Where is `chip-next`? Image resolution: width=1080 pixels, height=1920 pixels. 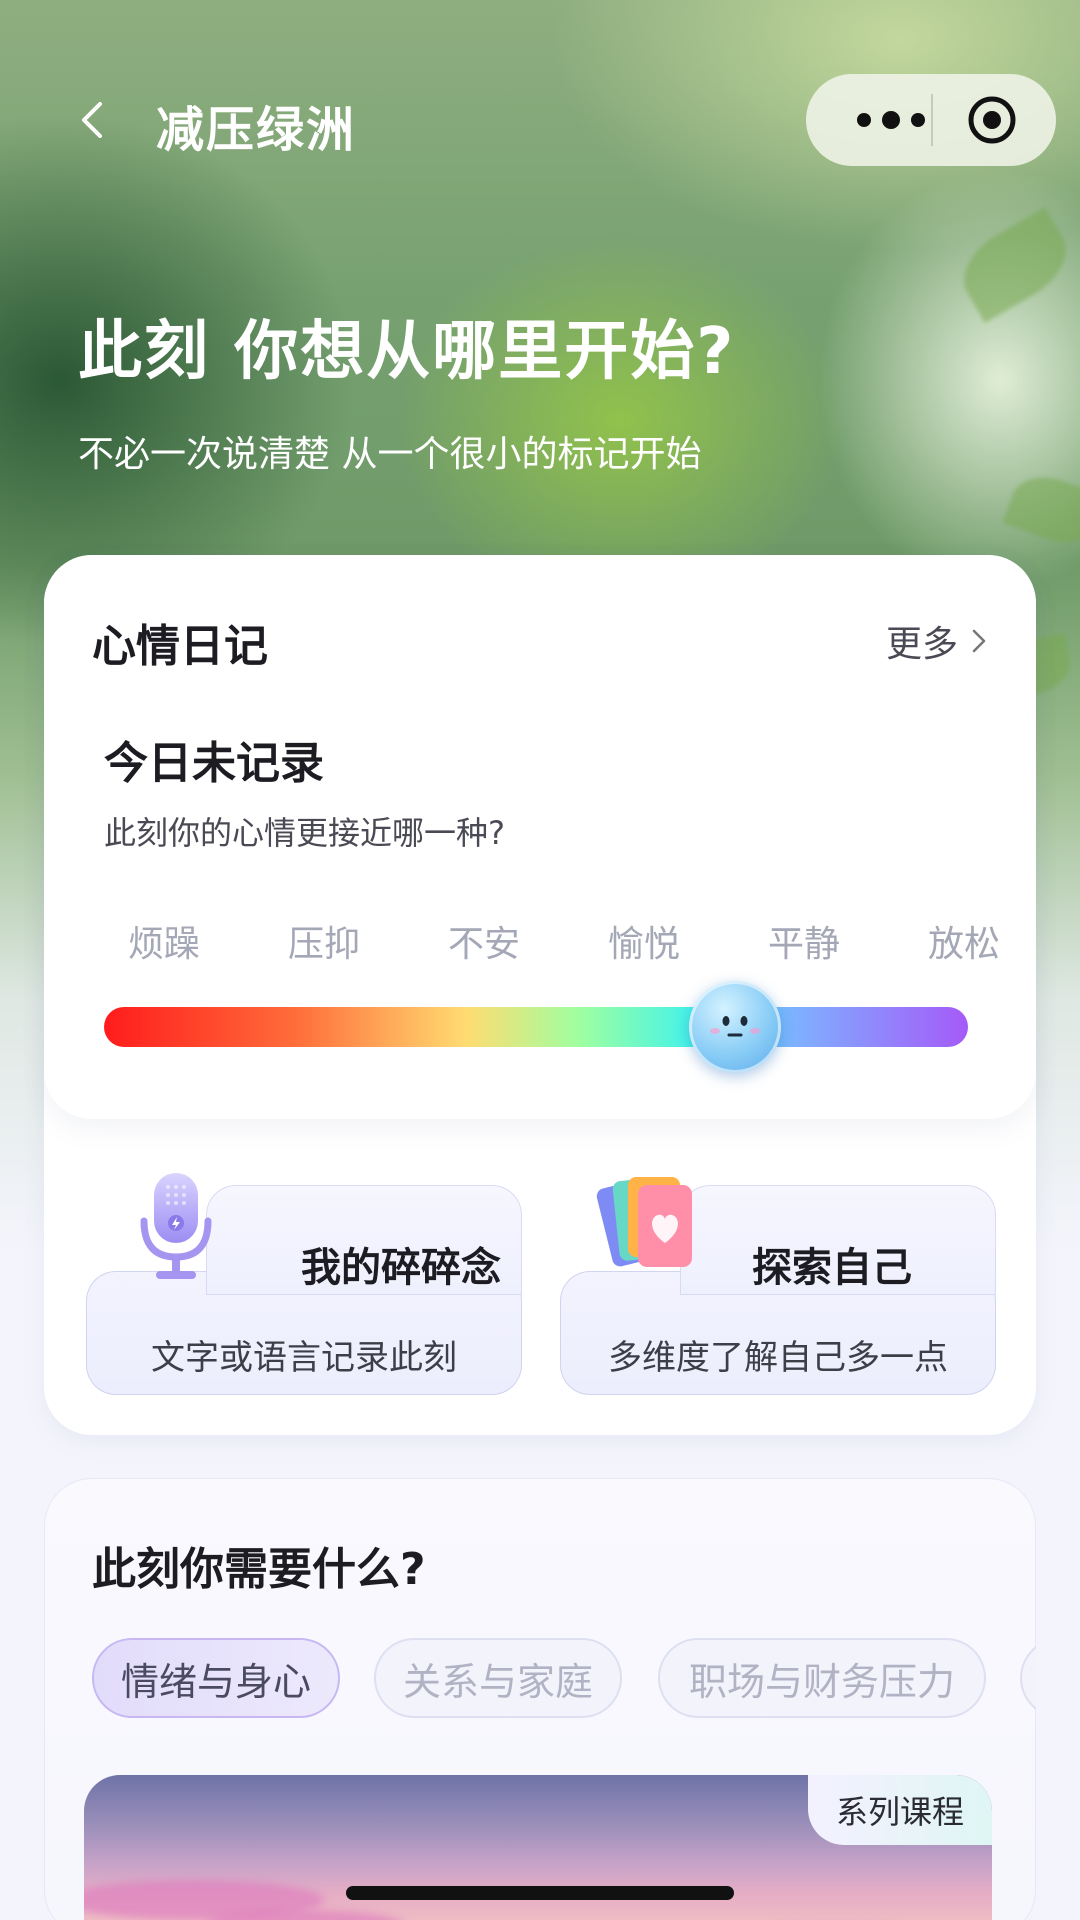
chip-next is located at coordinates (1028, 1678).